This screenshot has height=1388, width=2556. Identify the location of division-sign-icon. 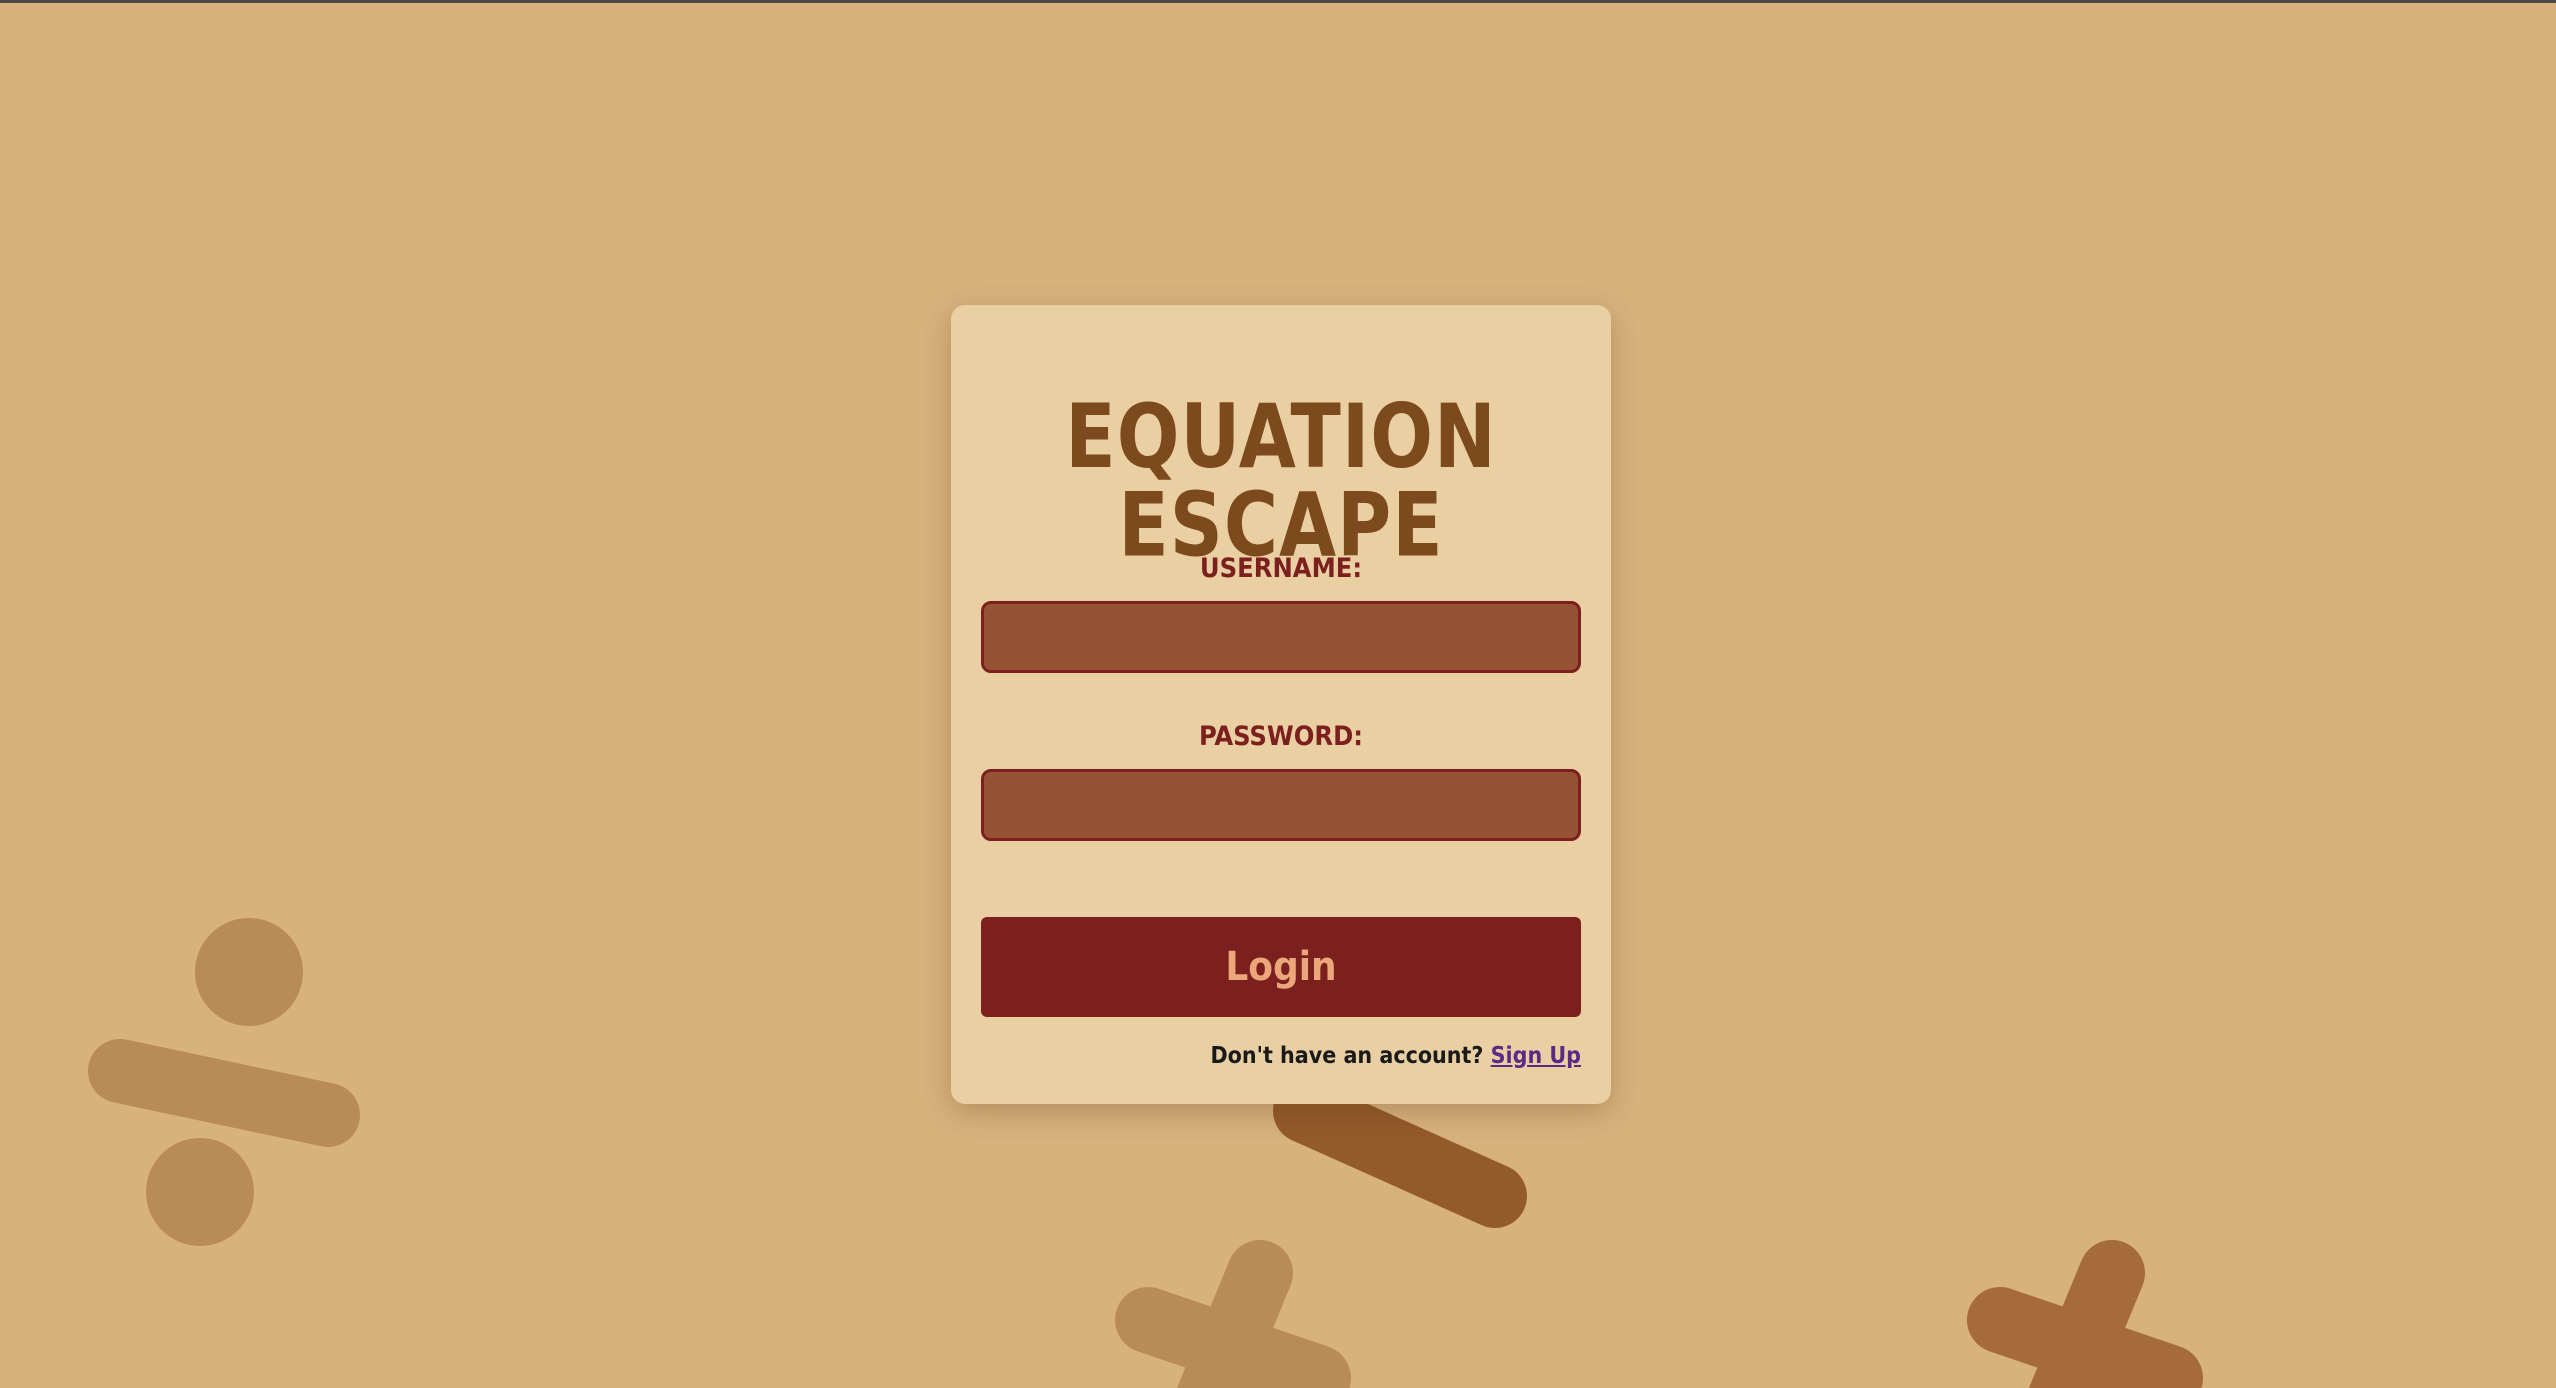
(224, 1082).